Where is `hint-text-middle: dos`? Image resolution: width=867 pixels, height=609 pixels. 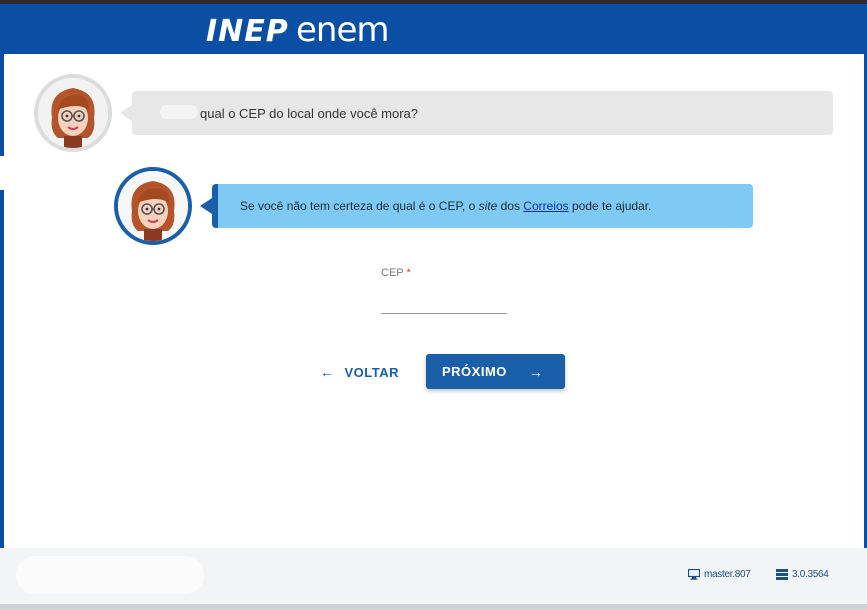
hint-text-middle: dos is located at coordinates (510, 206).